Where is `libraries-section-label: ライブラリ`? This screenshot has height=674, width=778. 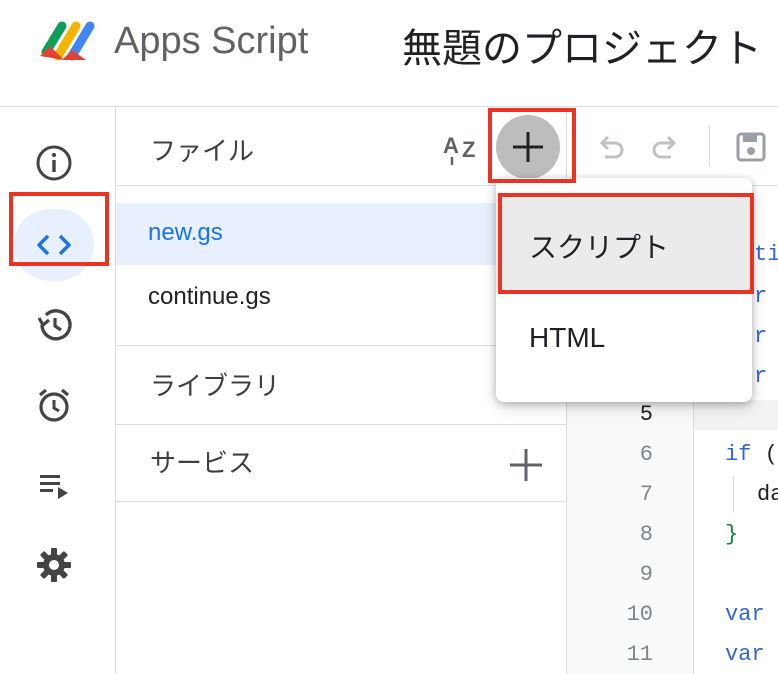
libraries-section-label: ライブラリ is located at coordinates (215, 387).